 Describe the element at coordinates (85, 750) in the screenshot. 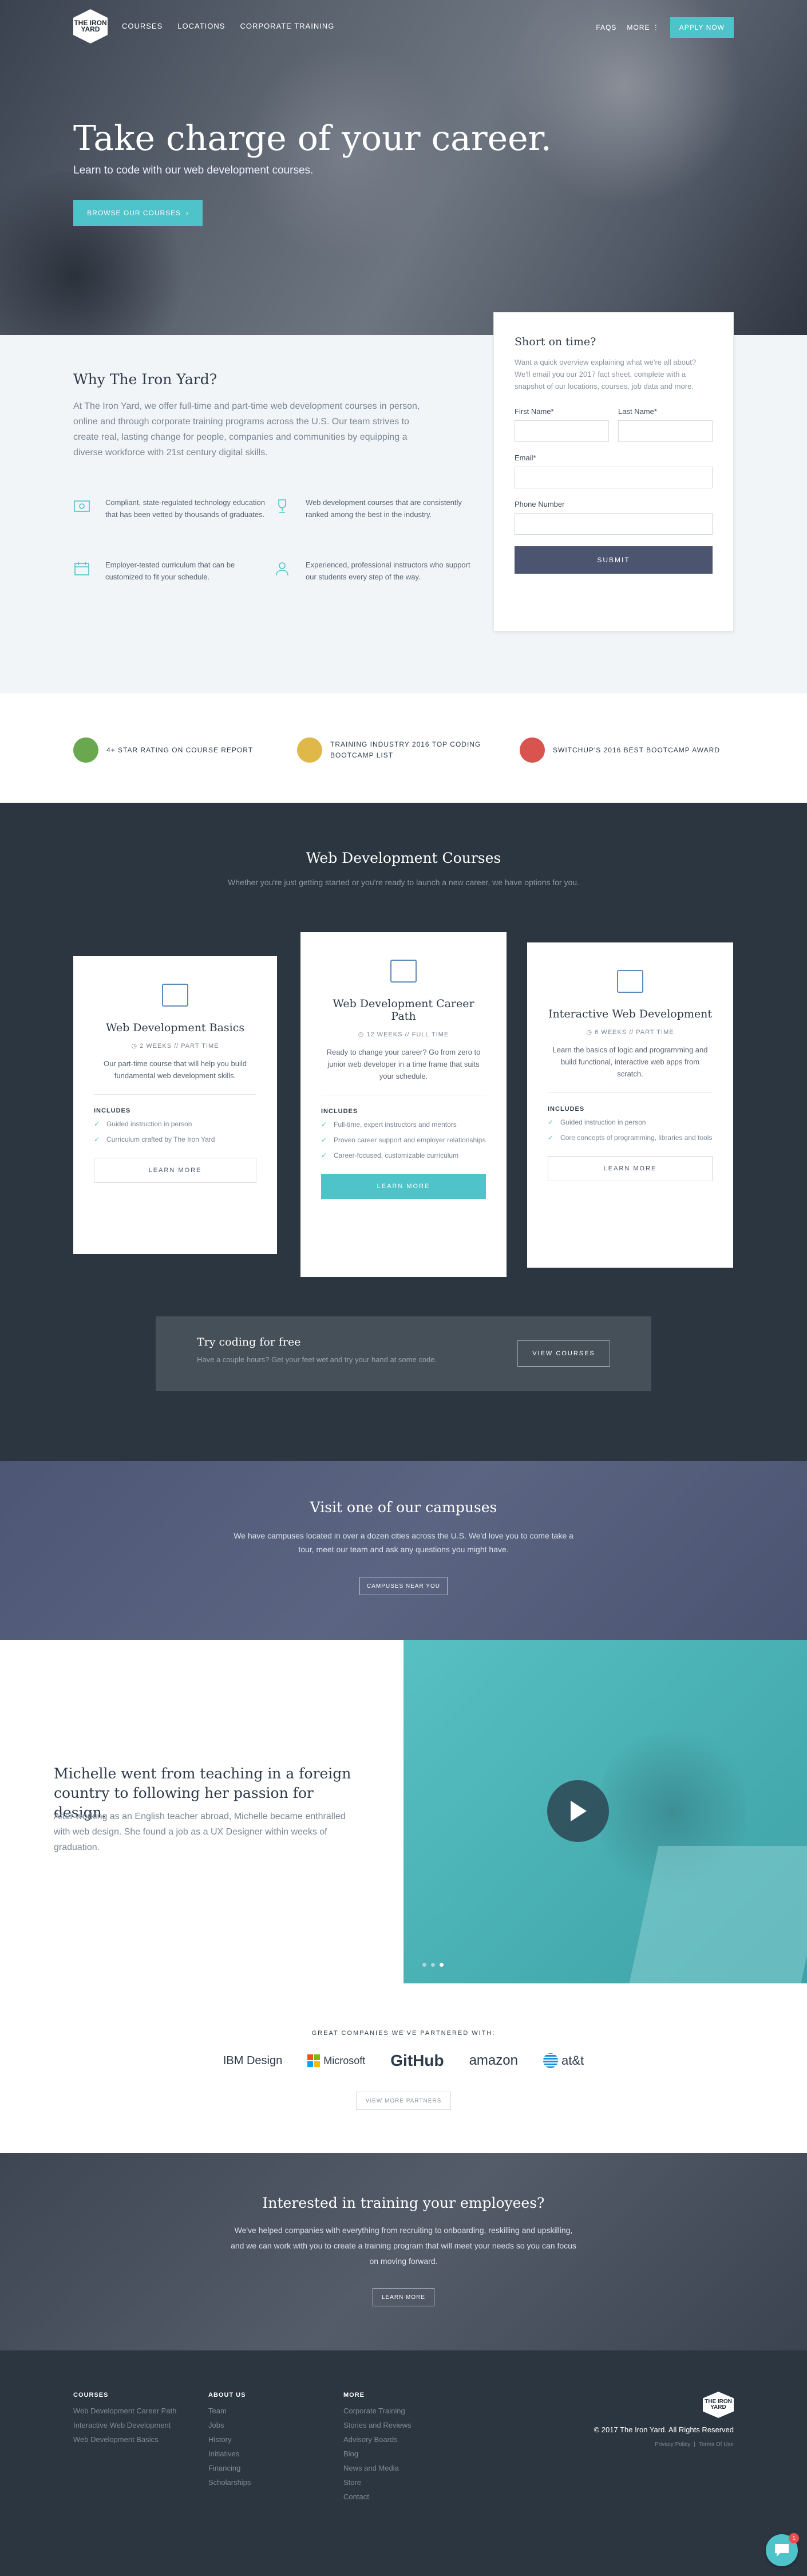

I see `course-report-badge-icon` at that location.